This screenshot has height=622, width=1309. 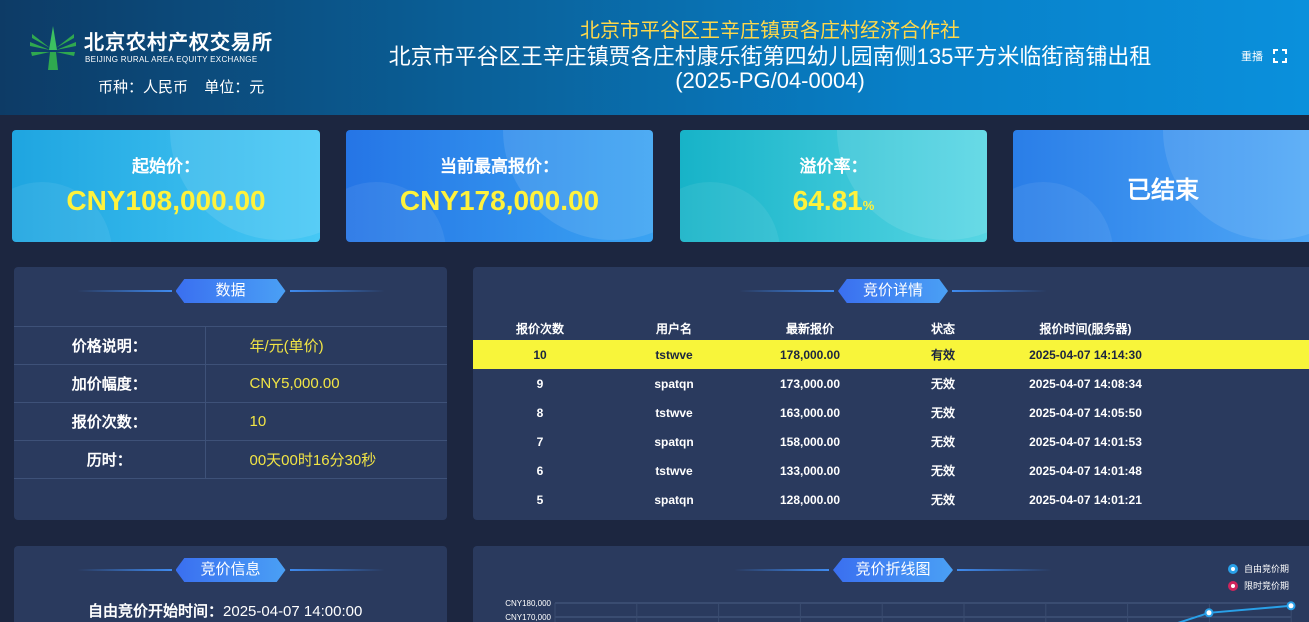 What do you see at coordinates (770, 80) in the screenshot?
I see `project-code: (2025-PG/04-0004)` at bounding box center [770, 80].